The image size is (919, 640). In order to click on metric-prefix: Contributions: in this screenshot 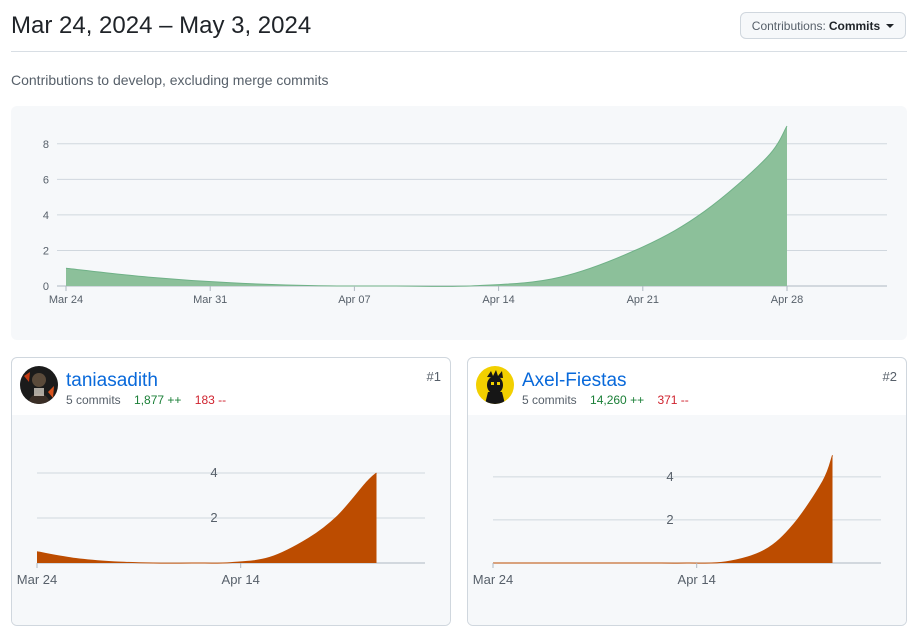, I will do `click(788, 25)`.